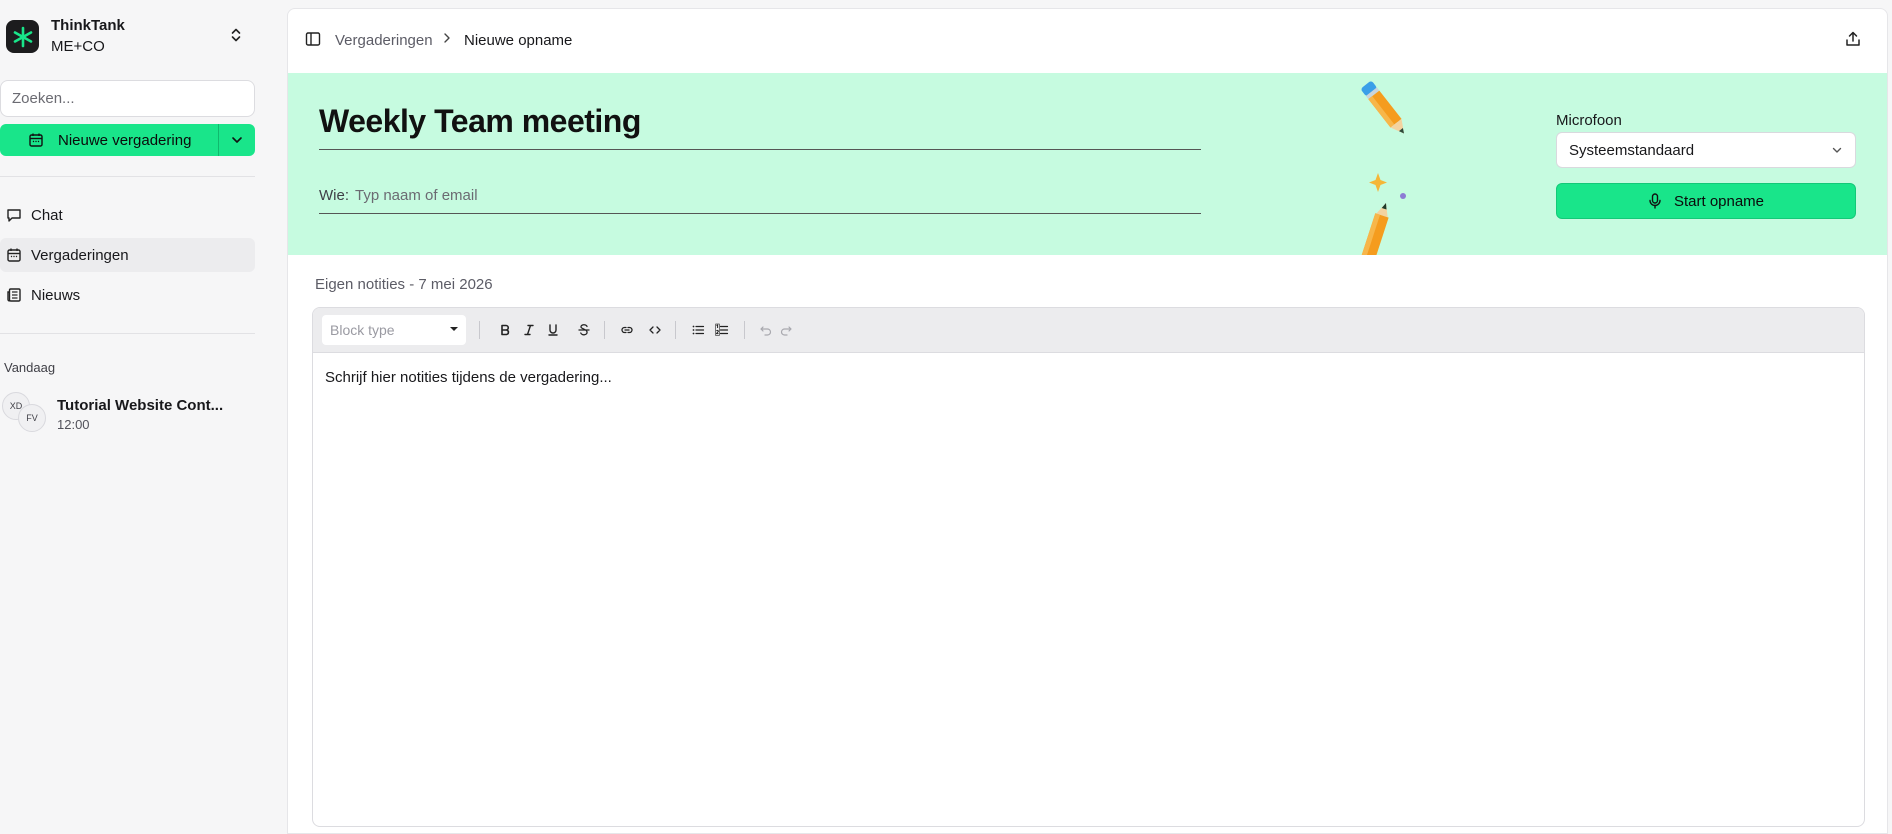 This screenshot has height=834, width=1892. What do you see at coordinates (30, 367) in the screenshot?
I see `recent-section-label: Vandaag` at bounding box center [30, 367].